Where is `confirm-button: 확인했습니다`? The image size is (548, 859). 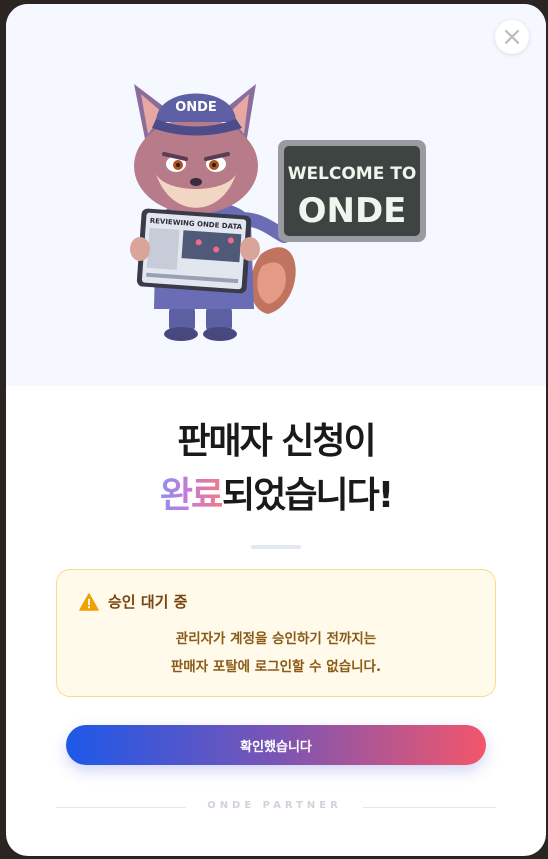 confirm-button: 확인했습니다 is located at coordinates (276, 745).